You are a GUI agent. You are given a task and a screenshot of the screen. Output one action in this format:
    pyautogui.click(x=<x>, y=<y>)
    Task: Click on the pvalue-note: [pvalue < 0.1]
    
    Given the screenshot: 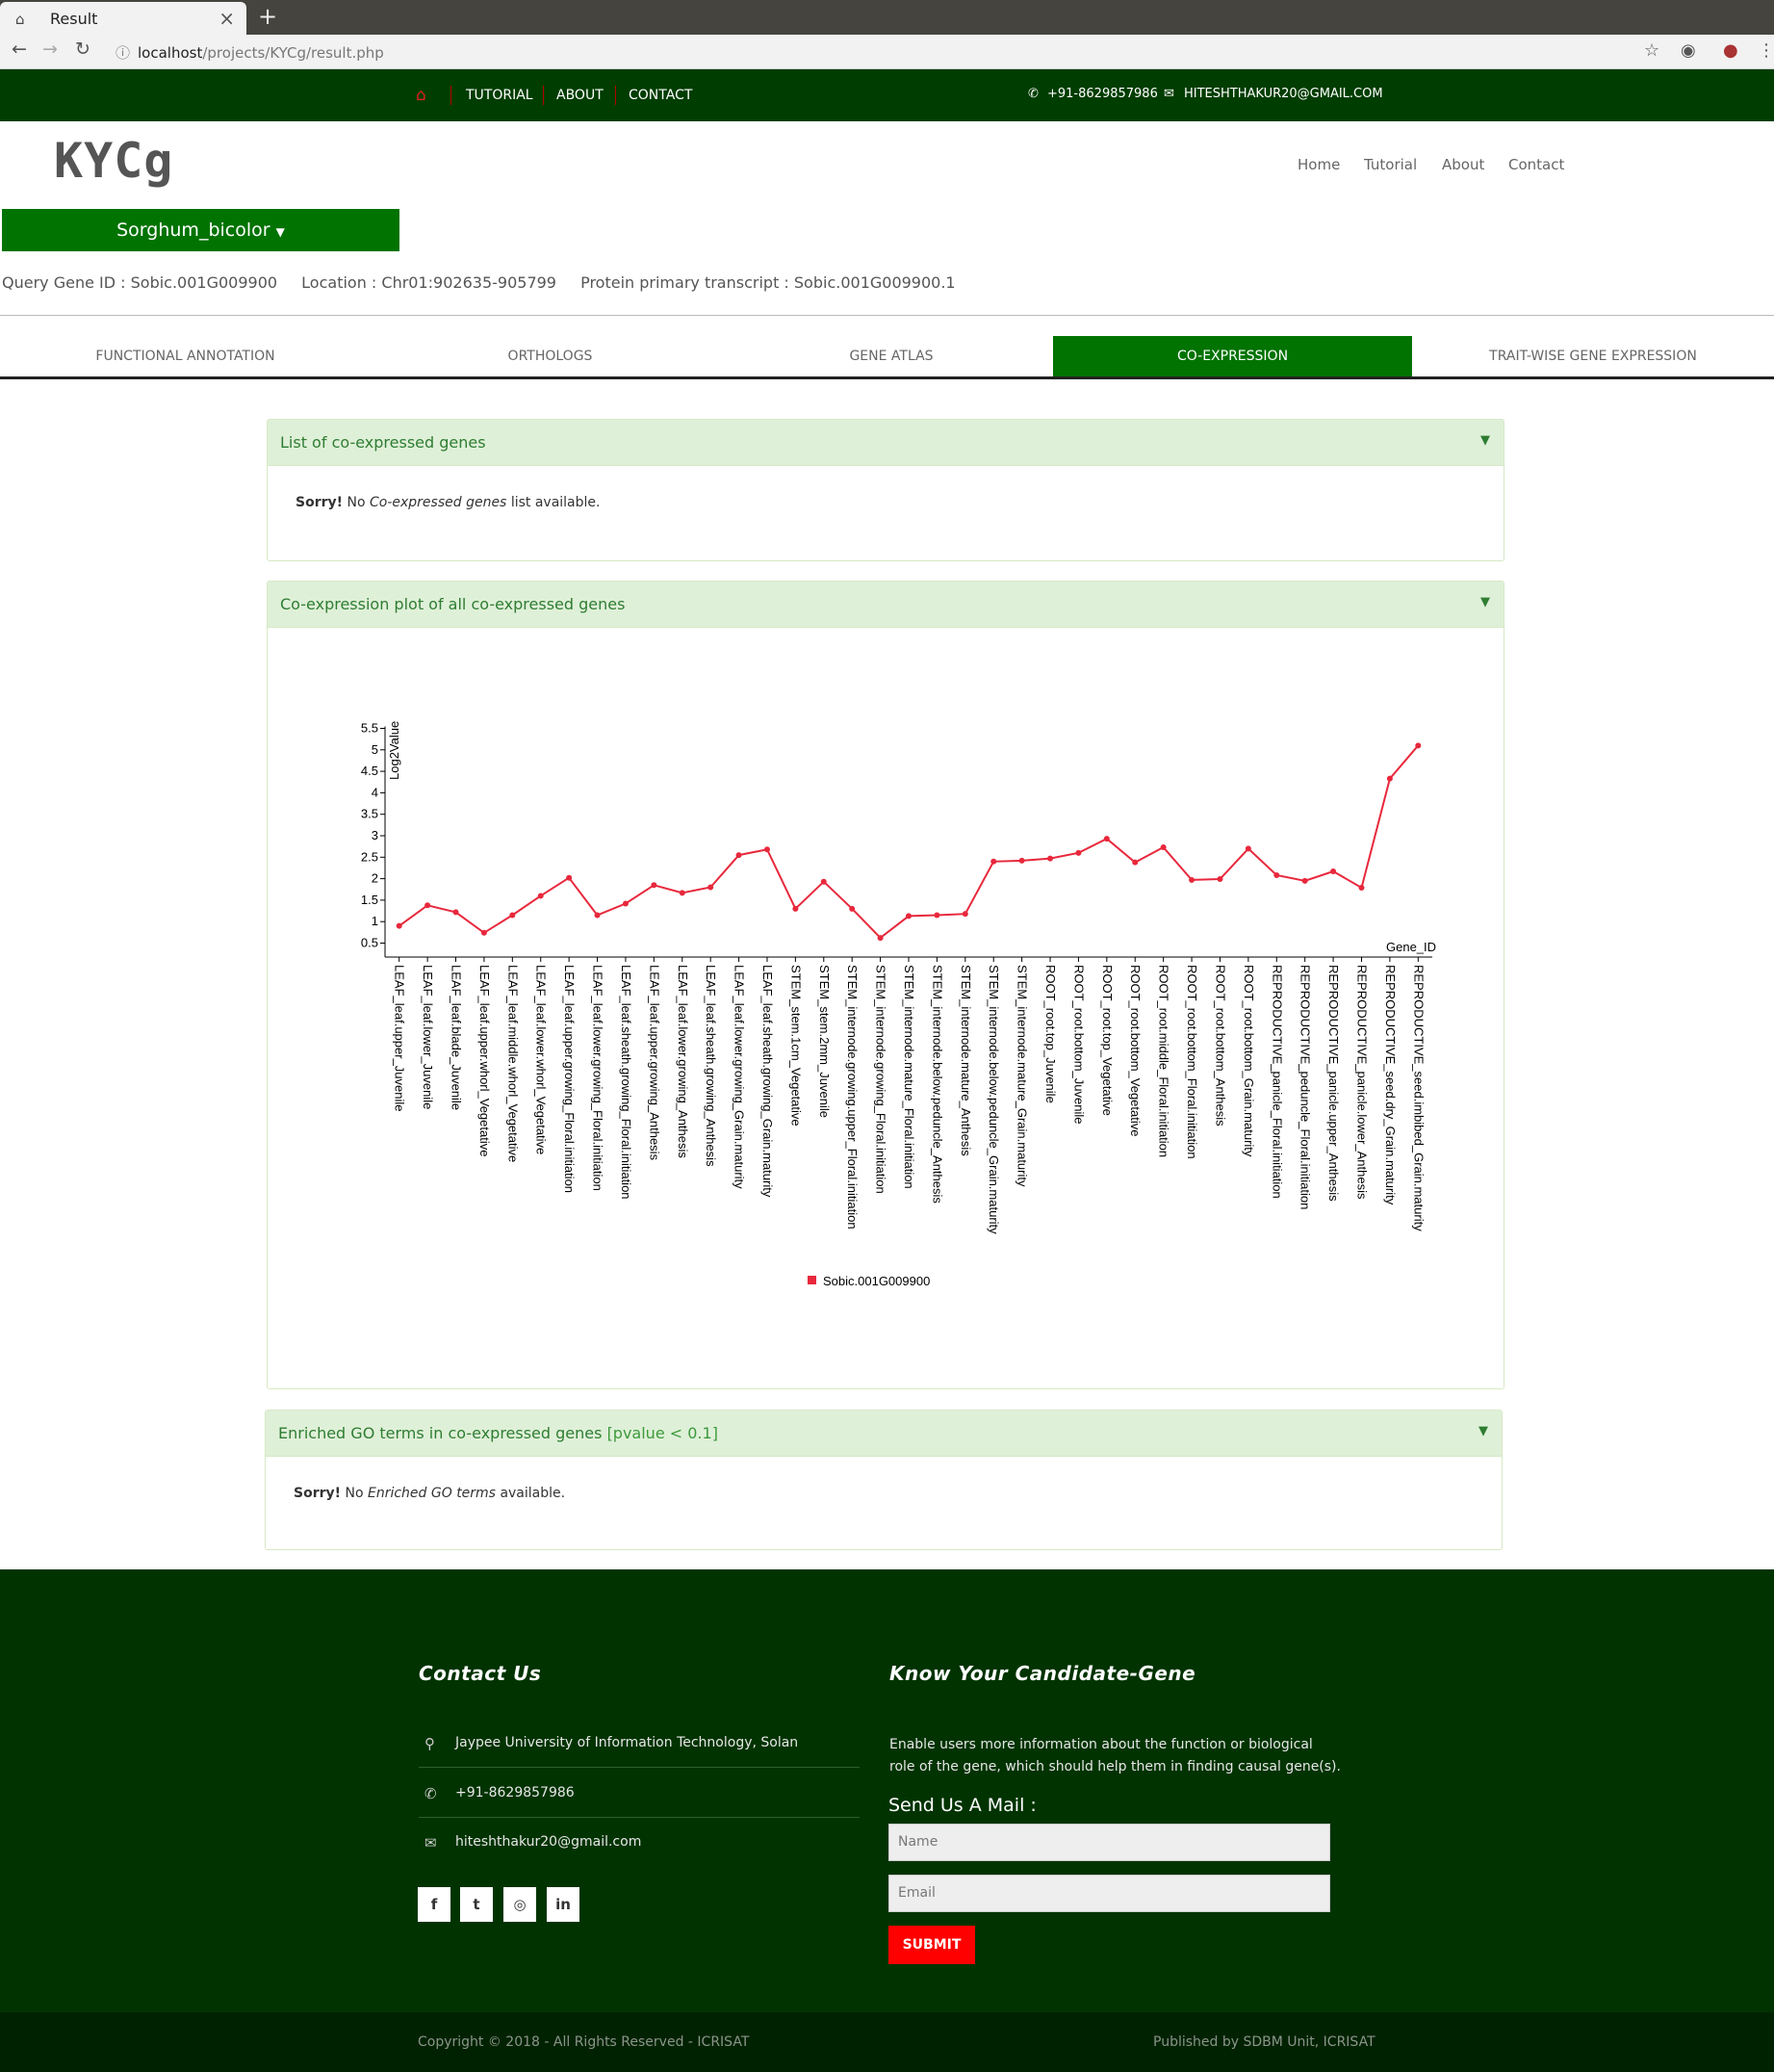 What is the action you would take?
    pyautogui.click(x=662, y=1433)
    